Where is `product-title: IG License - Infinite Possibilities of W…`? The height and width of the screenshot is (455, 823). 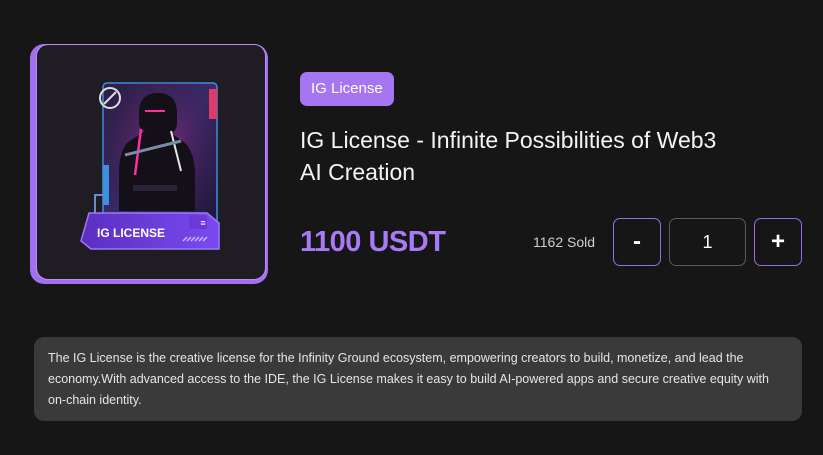
product-title: IG License - Infinite Possibilities of W… is located at coordinates (508, 156).